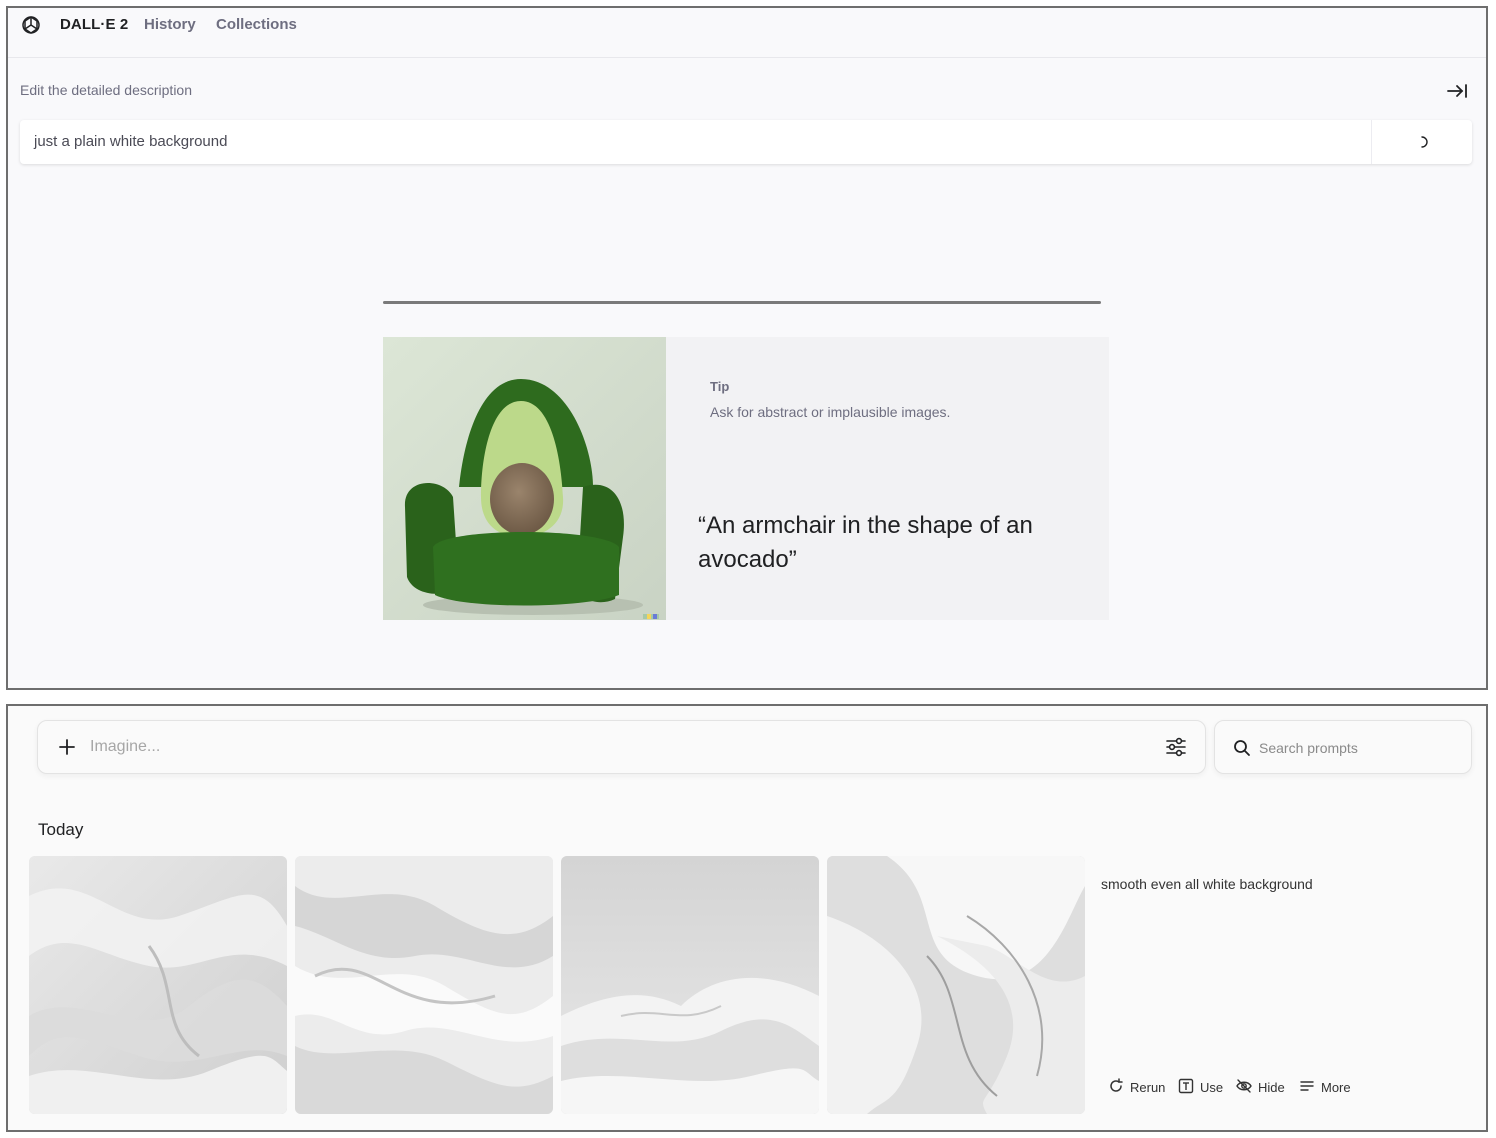 Image resolution: width=1496 pixels, height=1138 pixels. Describe the element at coordinates (1457, 91) in the screenshot. I see `collapse-right-icon` at that location.